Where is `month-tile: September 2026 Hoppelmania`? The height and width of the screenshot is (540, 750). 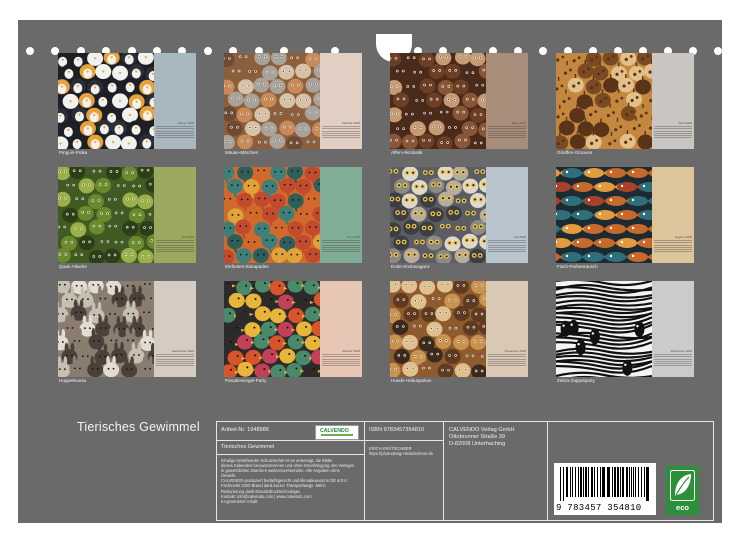
month-tile: September 2026 Hoppelmania is located at coordinates (127, 337).